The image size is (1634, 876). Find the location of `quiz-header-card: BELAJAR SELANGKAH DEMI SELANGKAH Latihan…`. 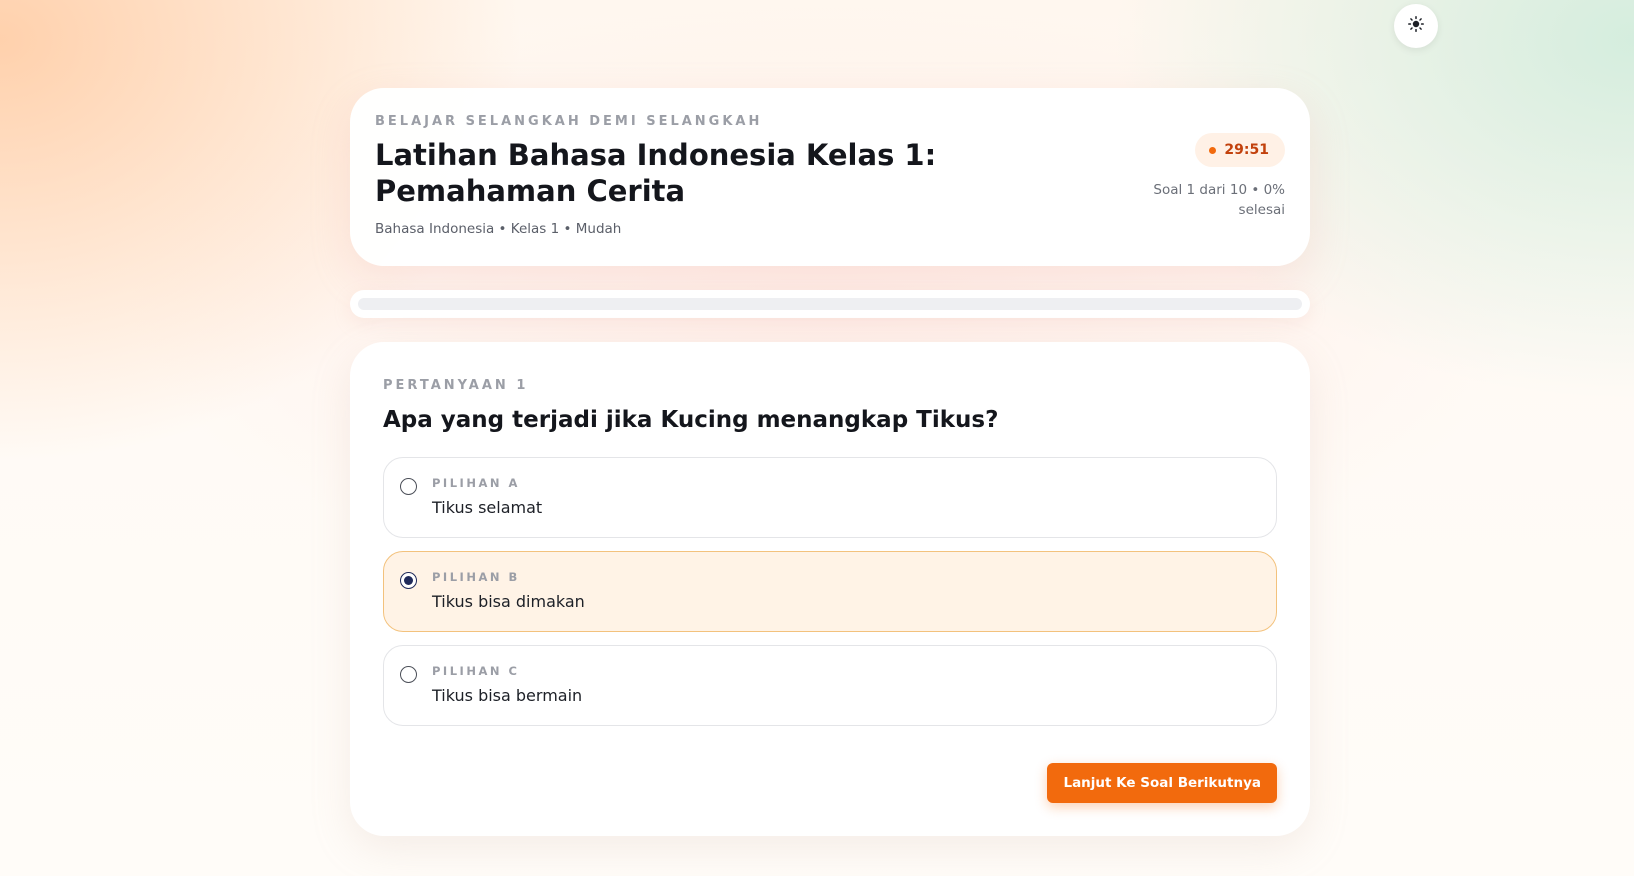

quiz-header-card: BELAJAR SELANGKAH DEMI SELANGKAH Latihan… is located at coordinates (830, 177).